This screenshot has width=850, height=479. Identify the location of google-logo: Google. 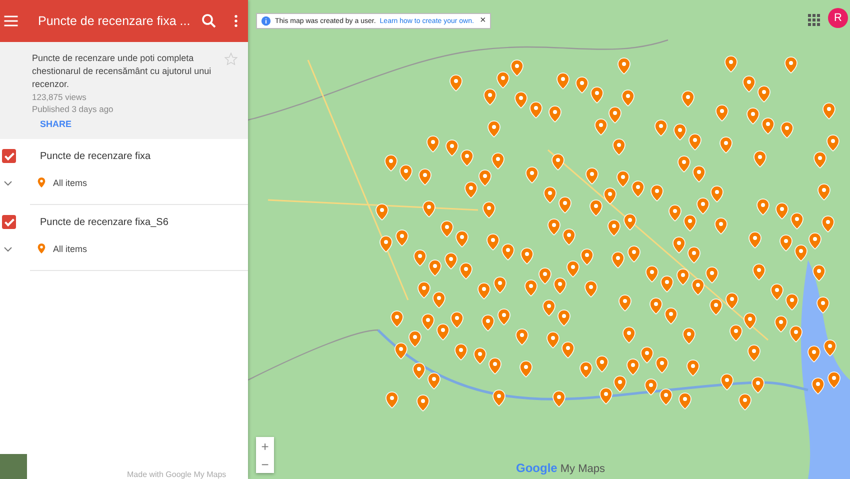
(537, 468).